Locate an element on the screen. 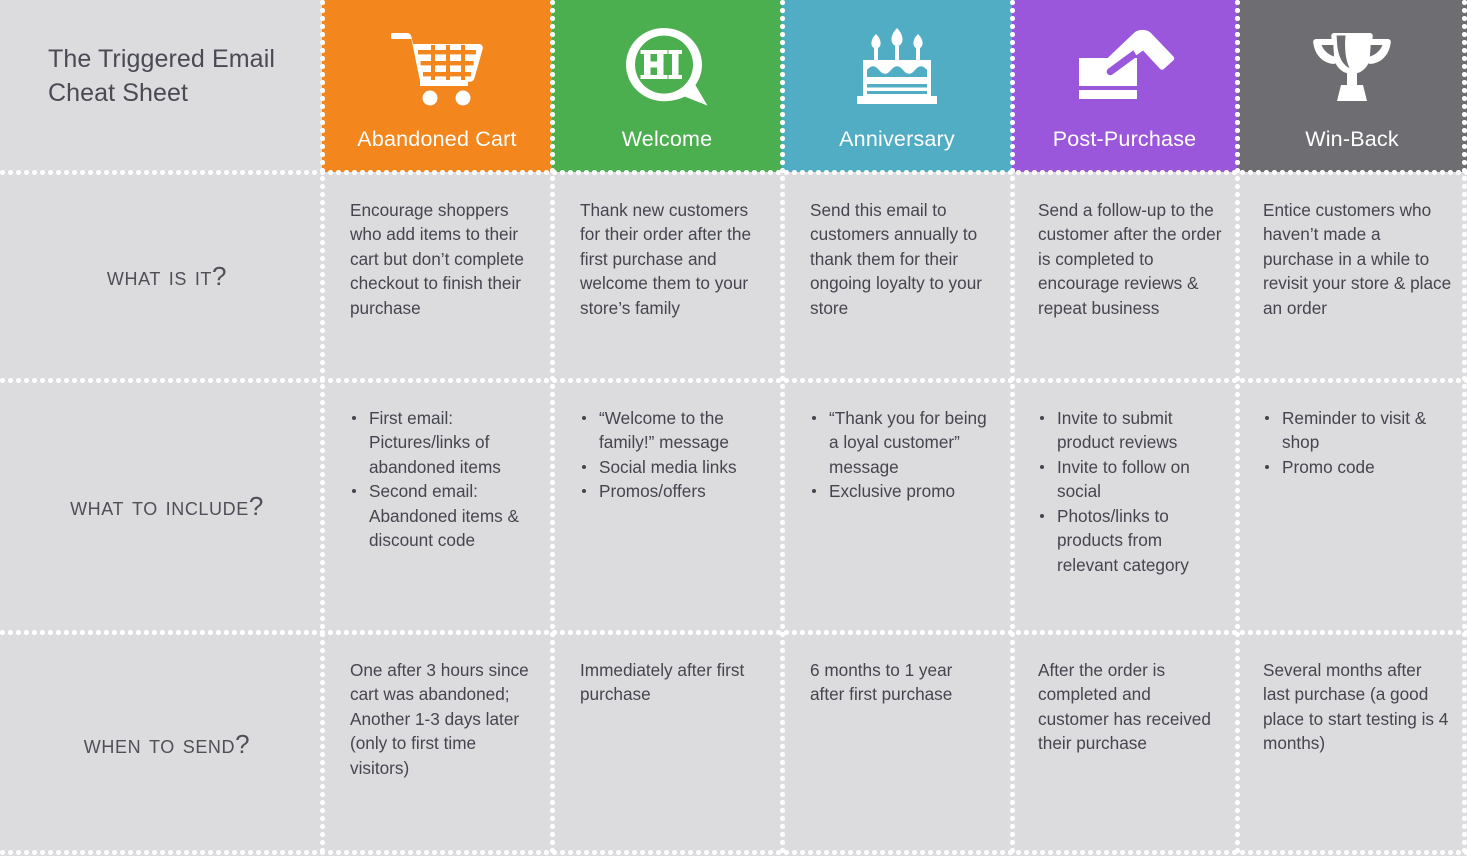 This screenshot has height=856, width=1467. hand-credit-card-icon is located at coordinates (1124, 64).